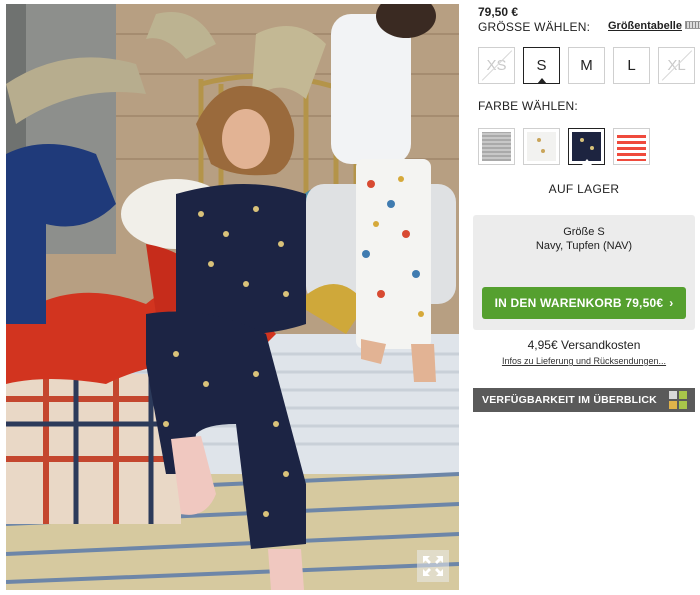 The image size is (700, 595). What do you see at coordinates (584, 232) in the screenshot?
I see `selected-size-text: Größe S` at bounding box center [584, 232].